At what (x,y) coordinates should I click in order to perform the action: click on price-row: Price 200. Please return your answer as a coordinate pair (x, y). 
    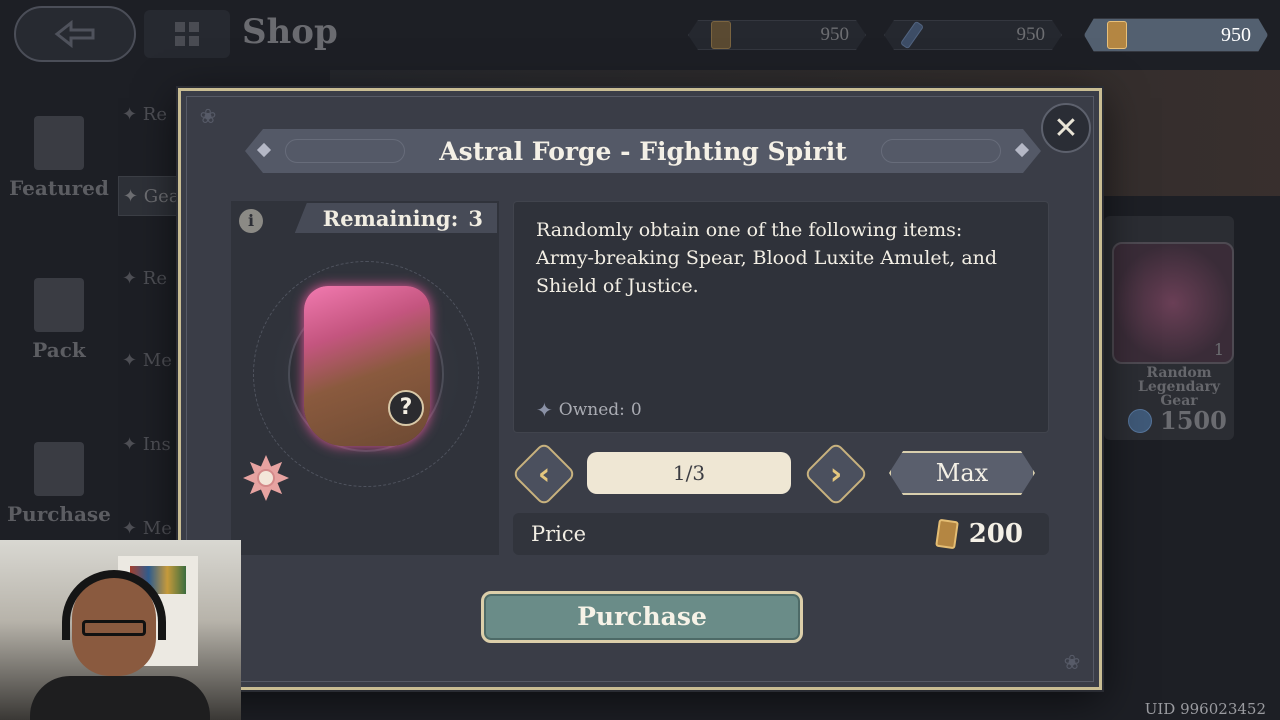
    Looking at the image, I should click on (781, 534).